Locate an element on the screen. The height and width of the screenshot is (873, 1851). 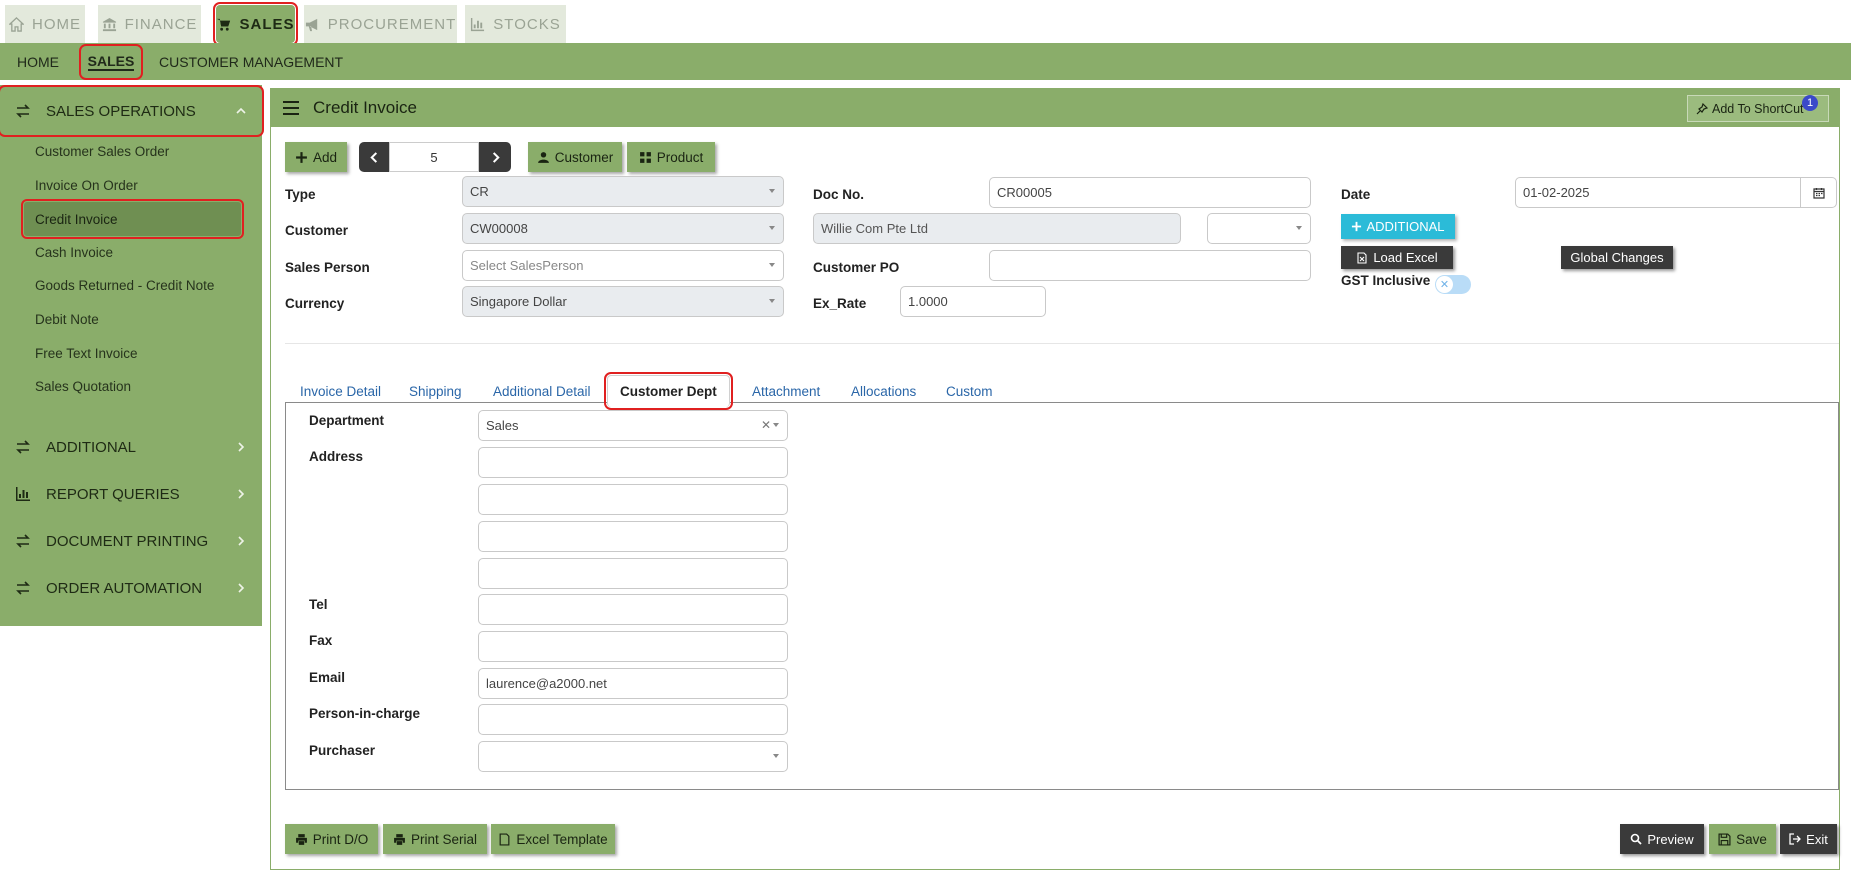
fax-field is located at coordinates (633, 646).